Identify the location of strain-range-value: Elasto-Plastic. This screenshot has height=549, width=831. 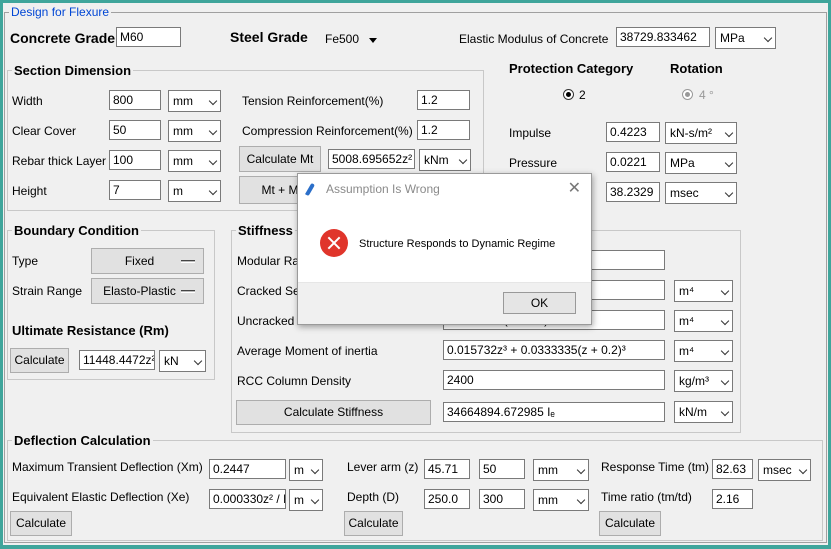
(139, 291).